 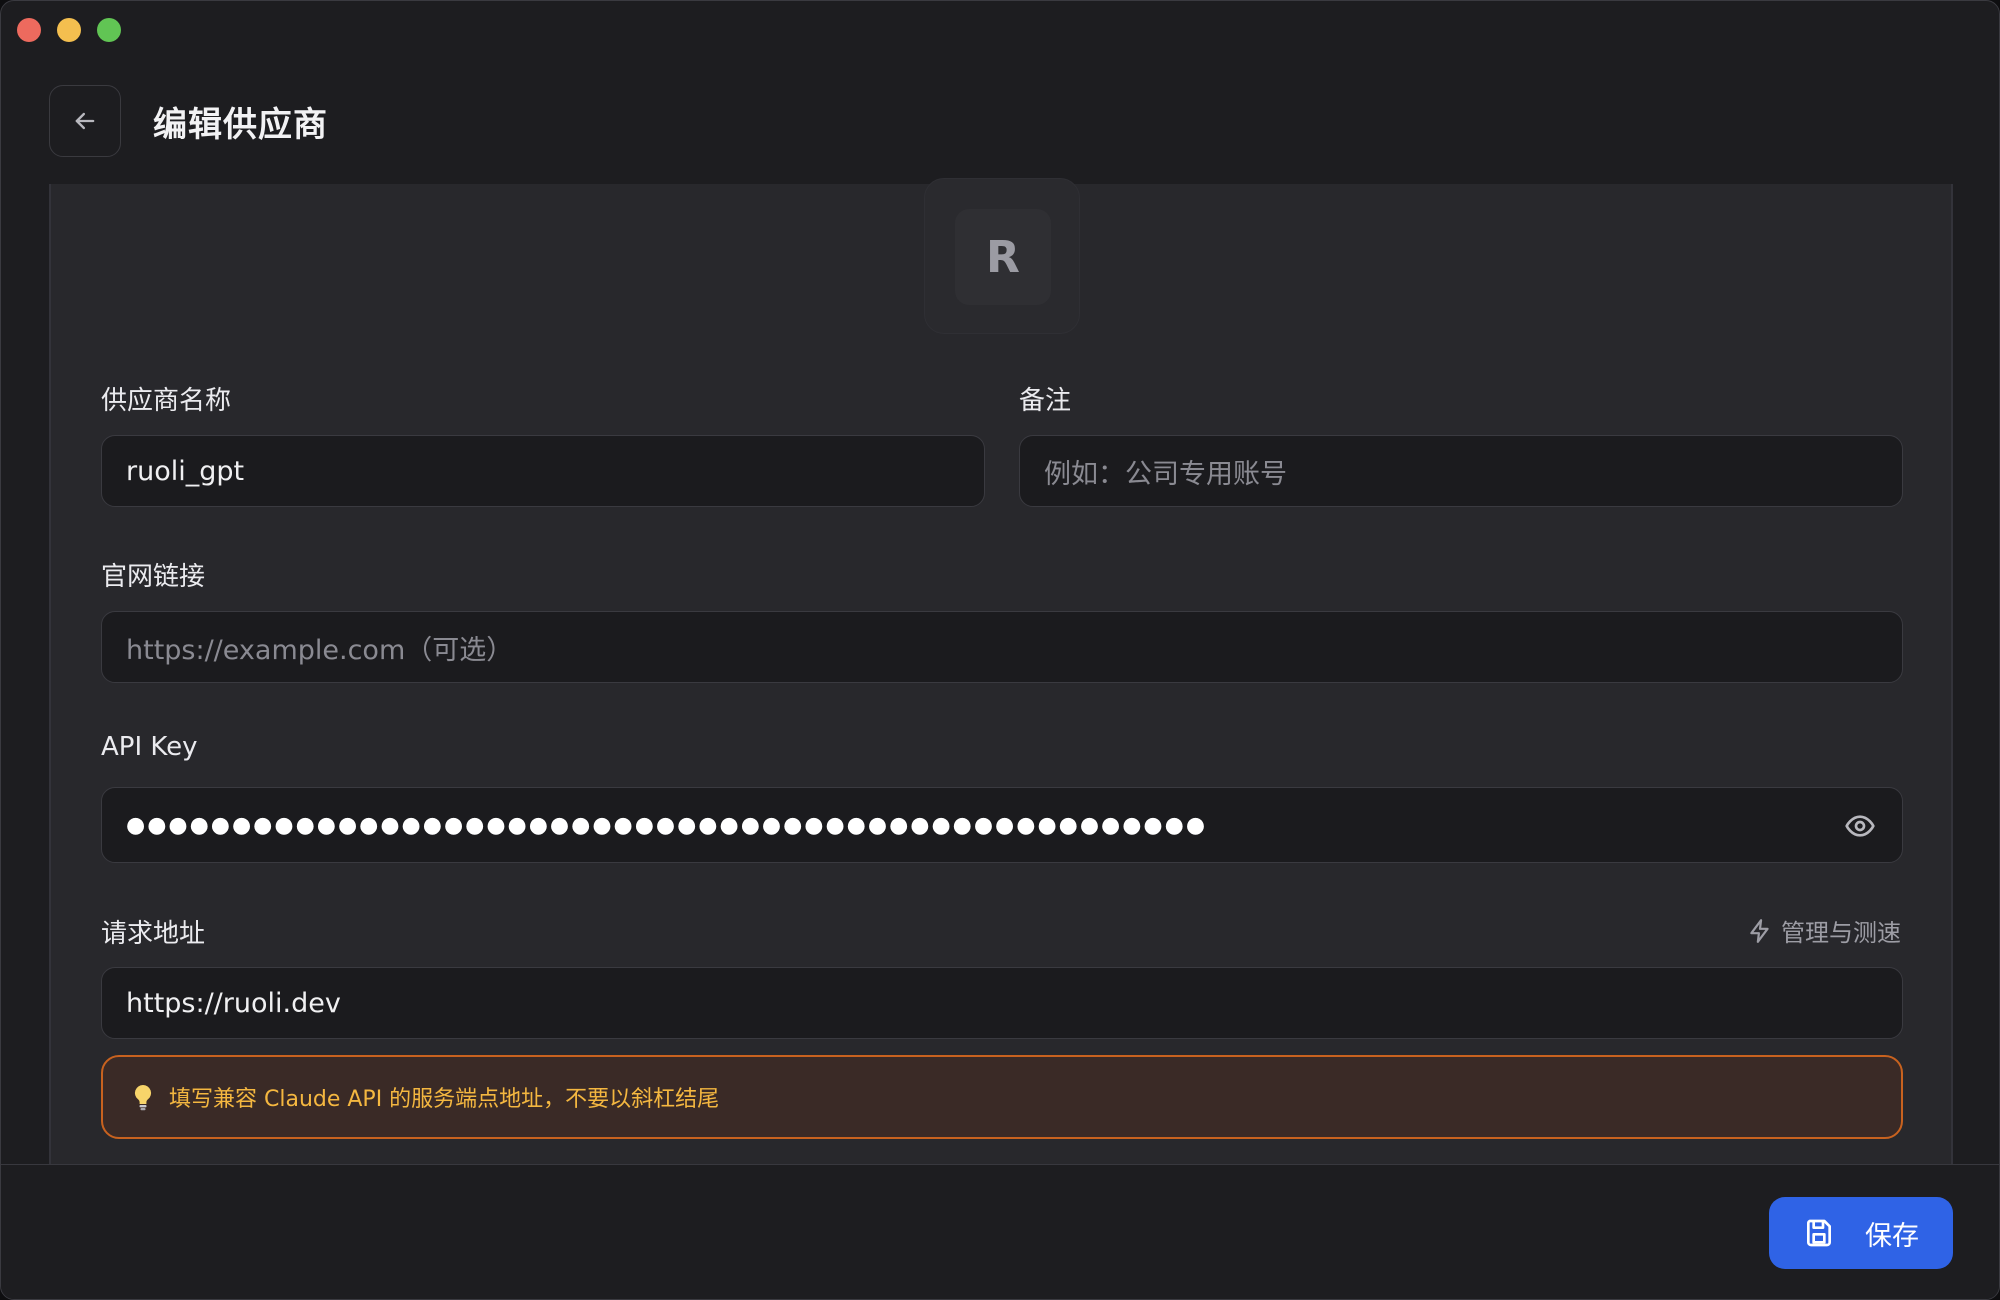 What do you see at coordinates (185, 471) in the screenshot?
I see `provider-name-value: ruoli_gpt` at bounding box center [185, 471].